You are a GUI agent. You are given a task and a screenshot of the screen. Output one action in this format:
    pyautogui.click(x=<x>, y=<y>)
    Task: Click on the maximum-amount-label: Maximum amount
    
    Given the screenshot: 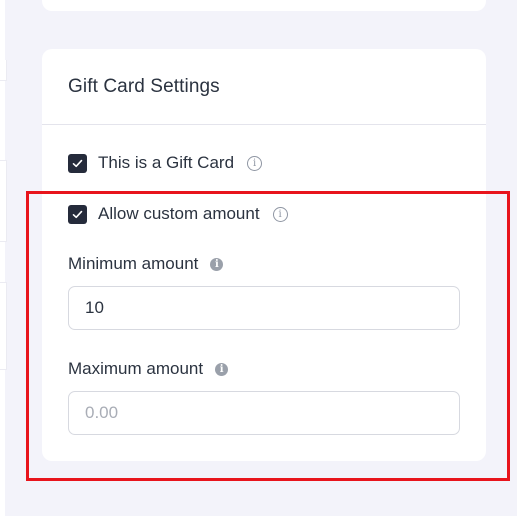 What is the action you would take?
    pyautogui.click(x=136, y=368)
    